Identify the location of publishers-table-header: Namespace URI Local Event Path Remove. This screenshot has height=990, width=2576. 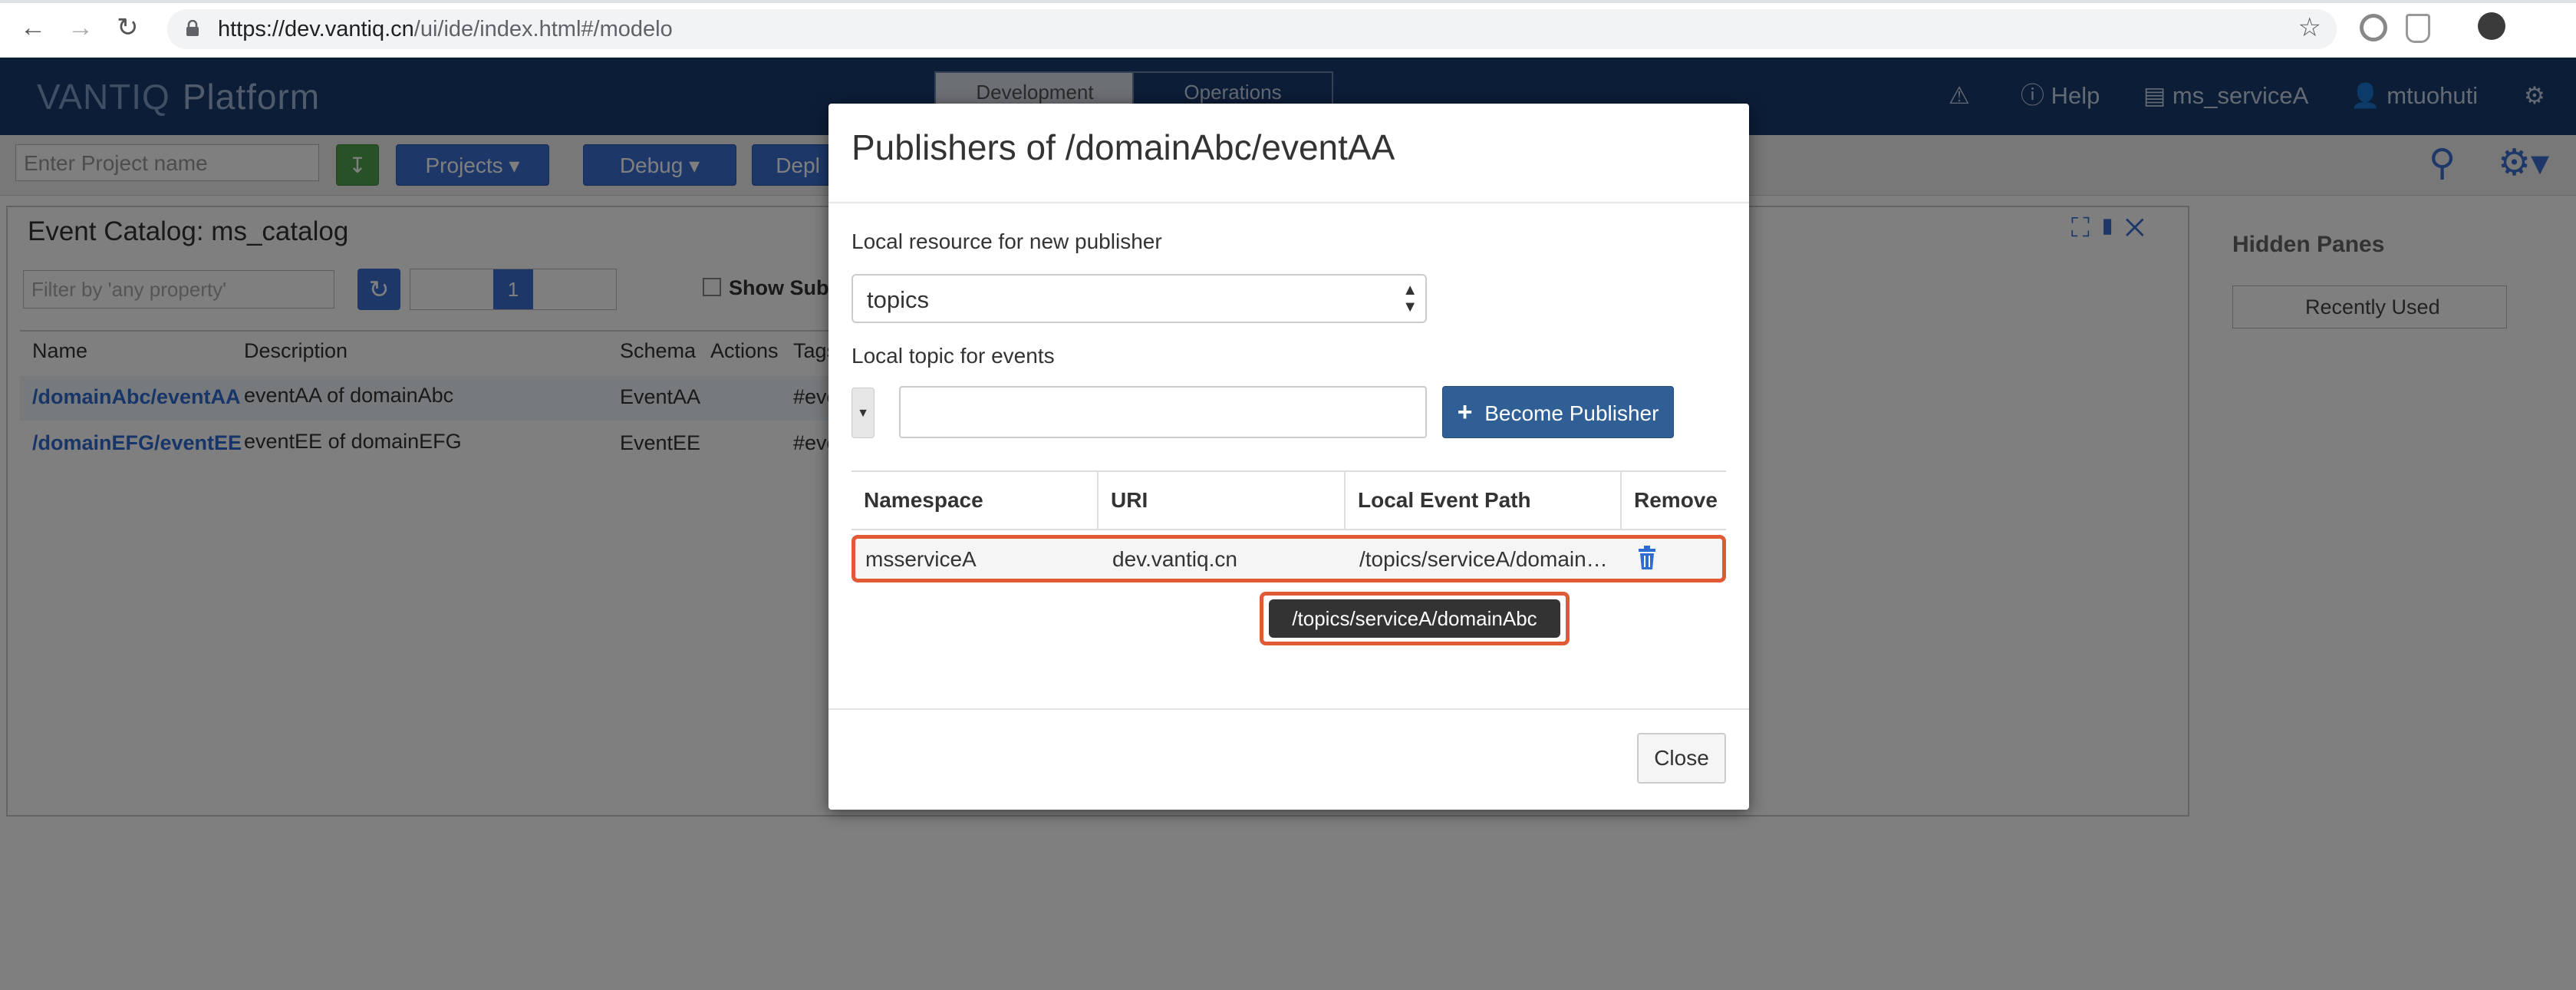
(1289, 500).